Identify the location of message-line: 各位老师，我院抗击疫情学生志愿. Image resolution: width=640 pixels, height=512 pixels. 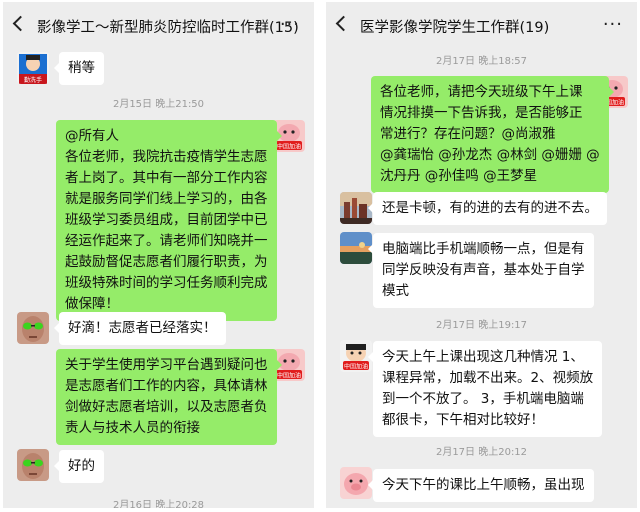
(166, 157).